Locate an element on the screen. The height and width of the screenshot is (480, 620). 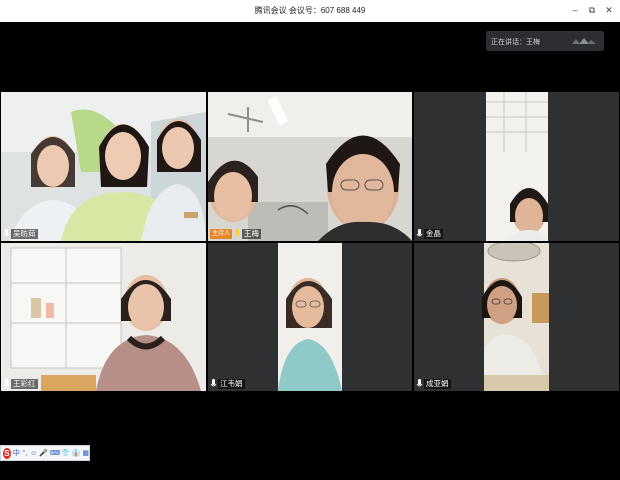
participant-tag: 主持人 王梅 is located at coordinates (236, 233).